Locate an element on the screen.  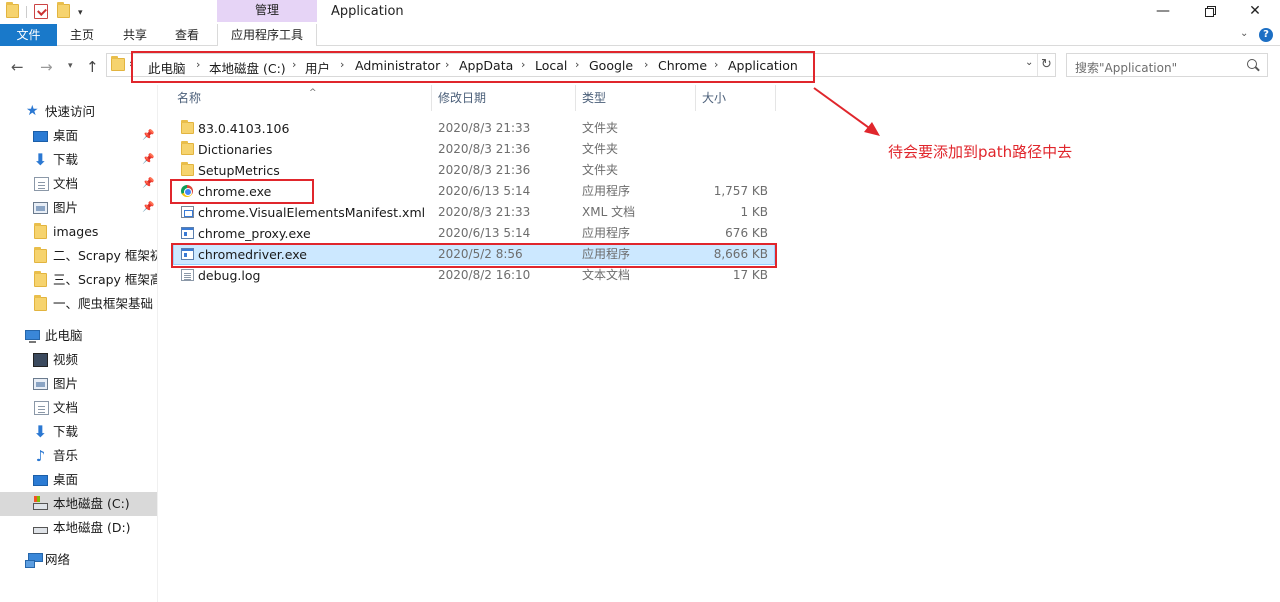
restore-icon is located at coordinates (1209, 12).